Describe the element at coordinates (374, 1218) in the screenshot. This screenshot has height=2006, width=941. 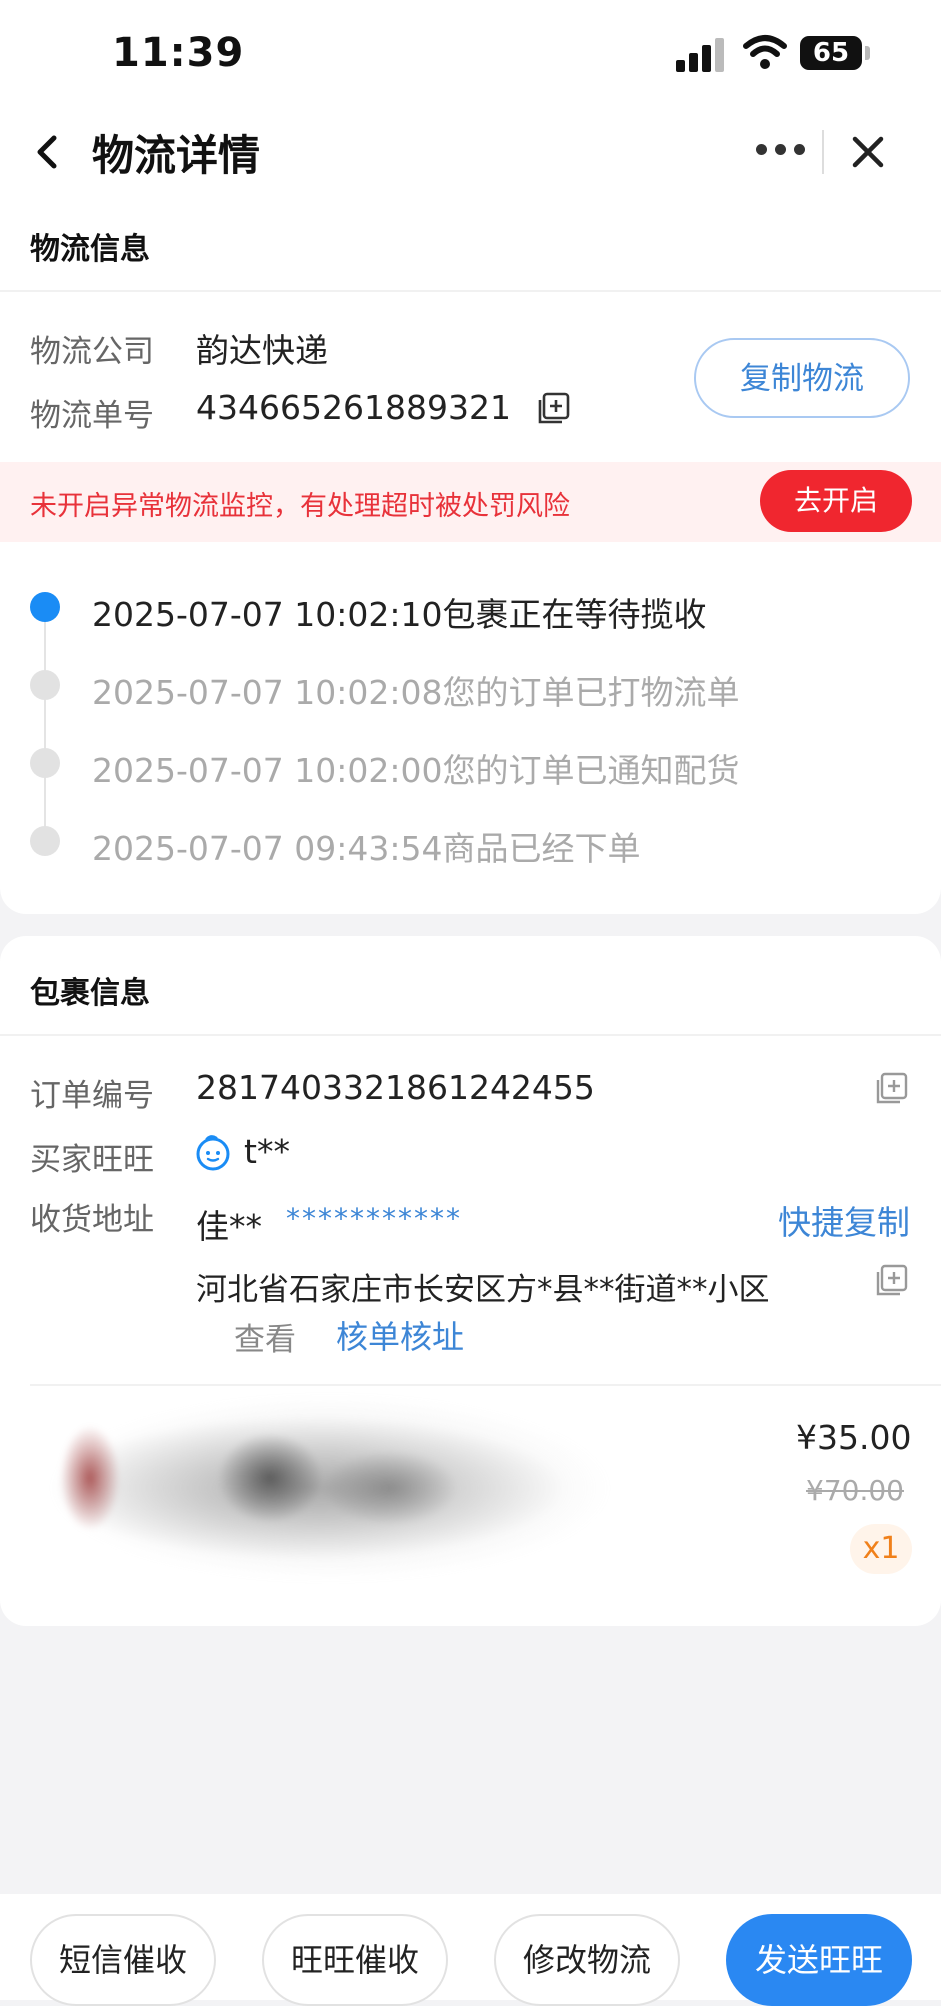
I see `recipient-phone: ***********` at that location.